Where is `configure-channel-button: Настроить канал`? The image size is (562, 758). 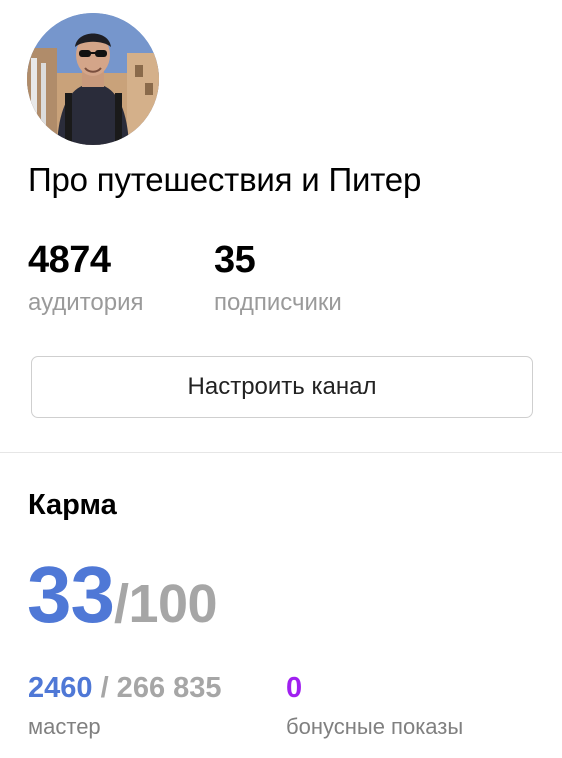
configure-channel-button: Настроить канал is located at coordinates (282, 387).